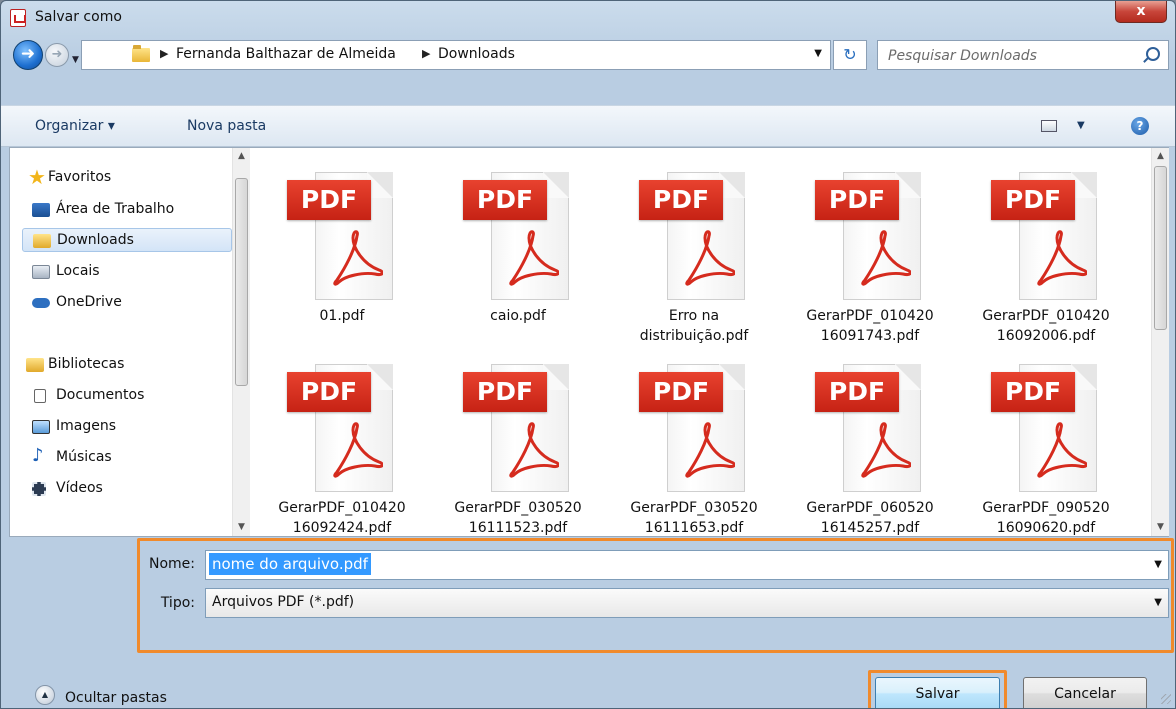 The image size is (1176, 709). I want to click on file-item: PDF GerarPDF_030520 16111653.pdf, so click(694, 442).